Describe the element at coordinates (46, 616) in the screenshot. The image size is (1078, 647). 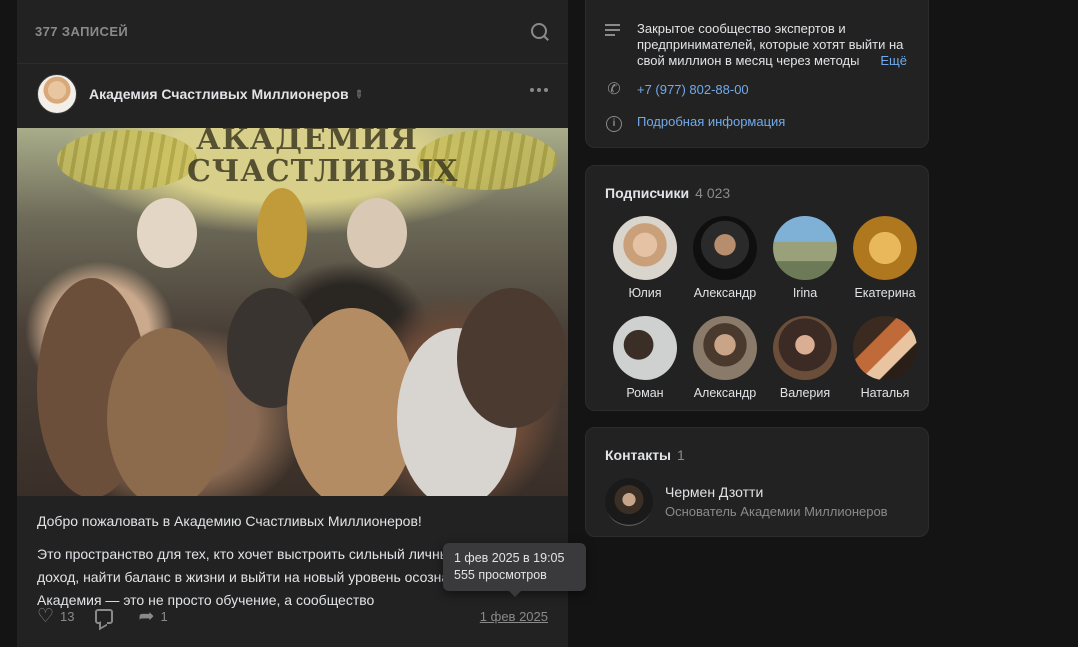
I see `heart-icon: ♡` at that location.